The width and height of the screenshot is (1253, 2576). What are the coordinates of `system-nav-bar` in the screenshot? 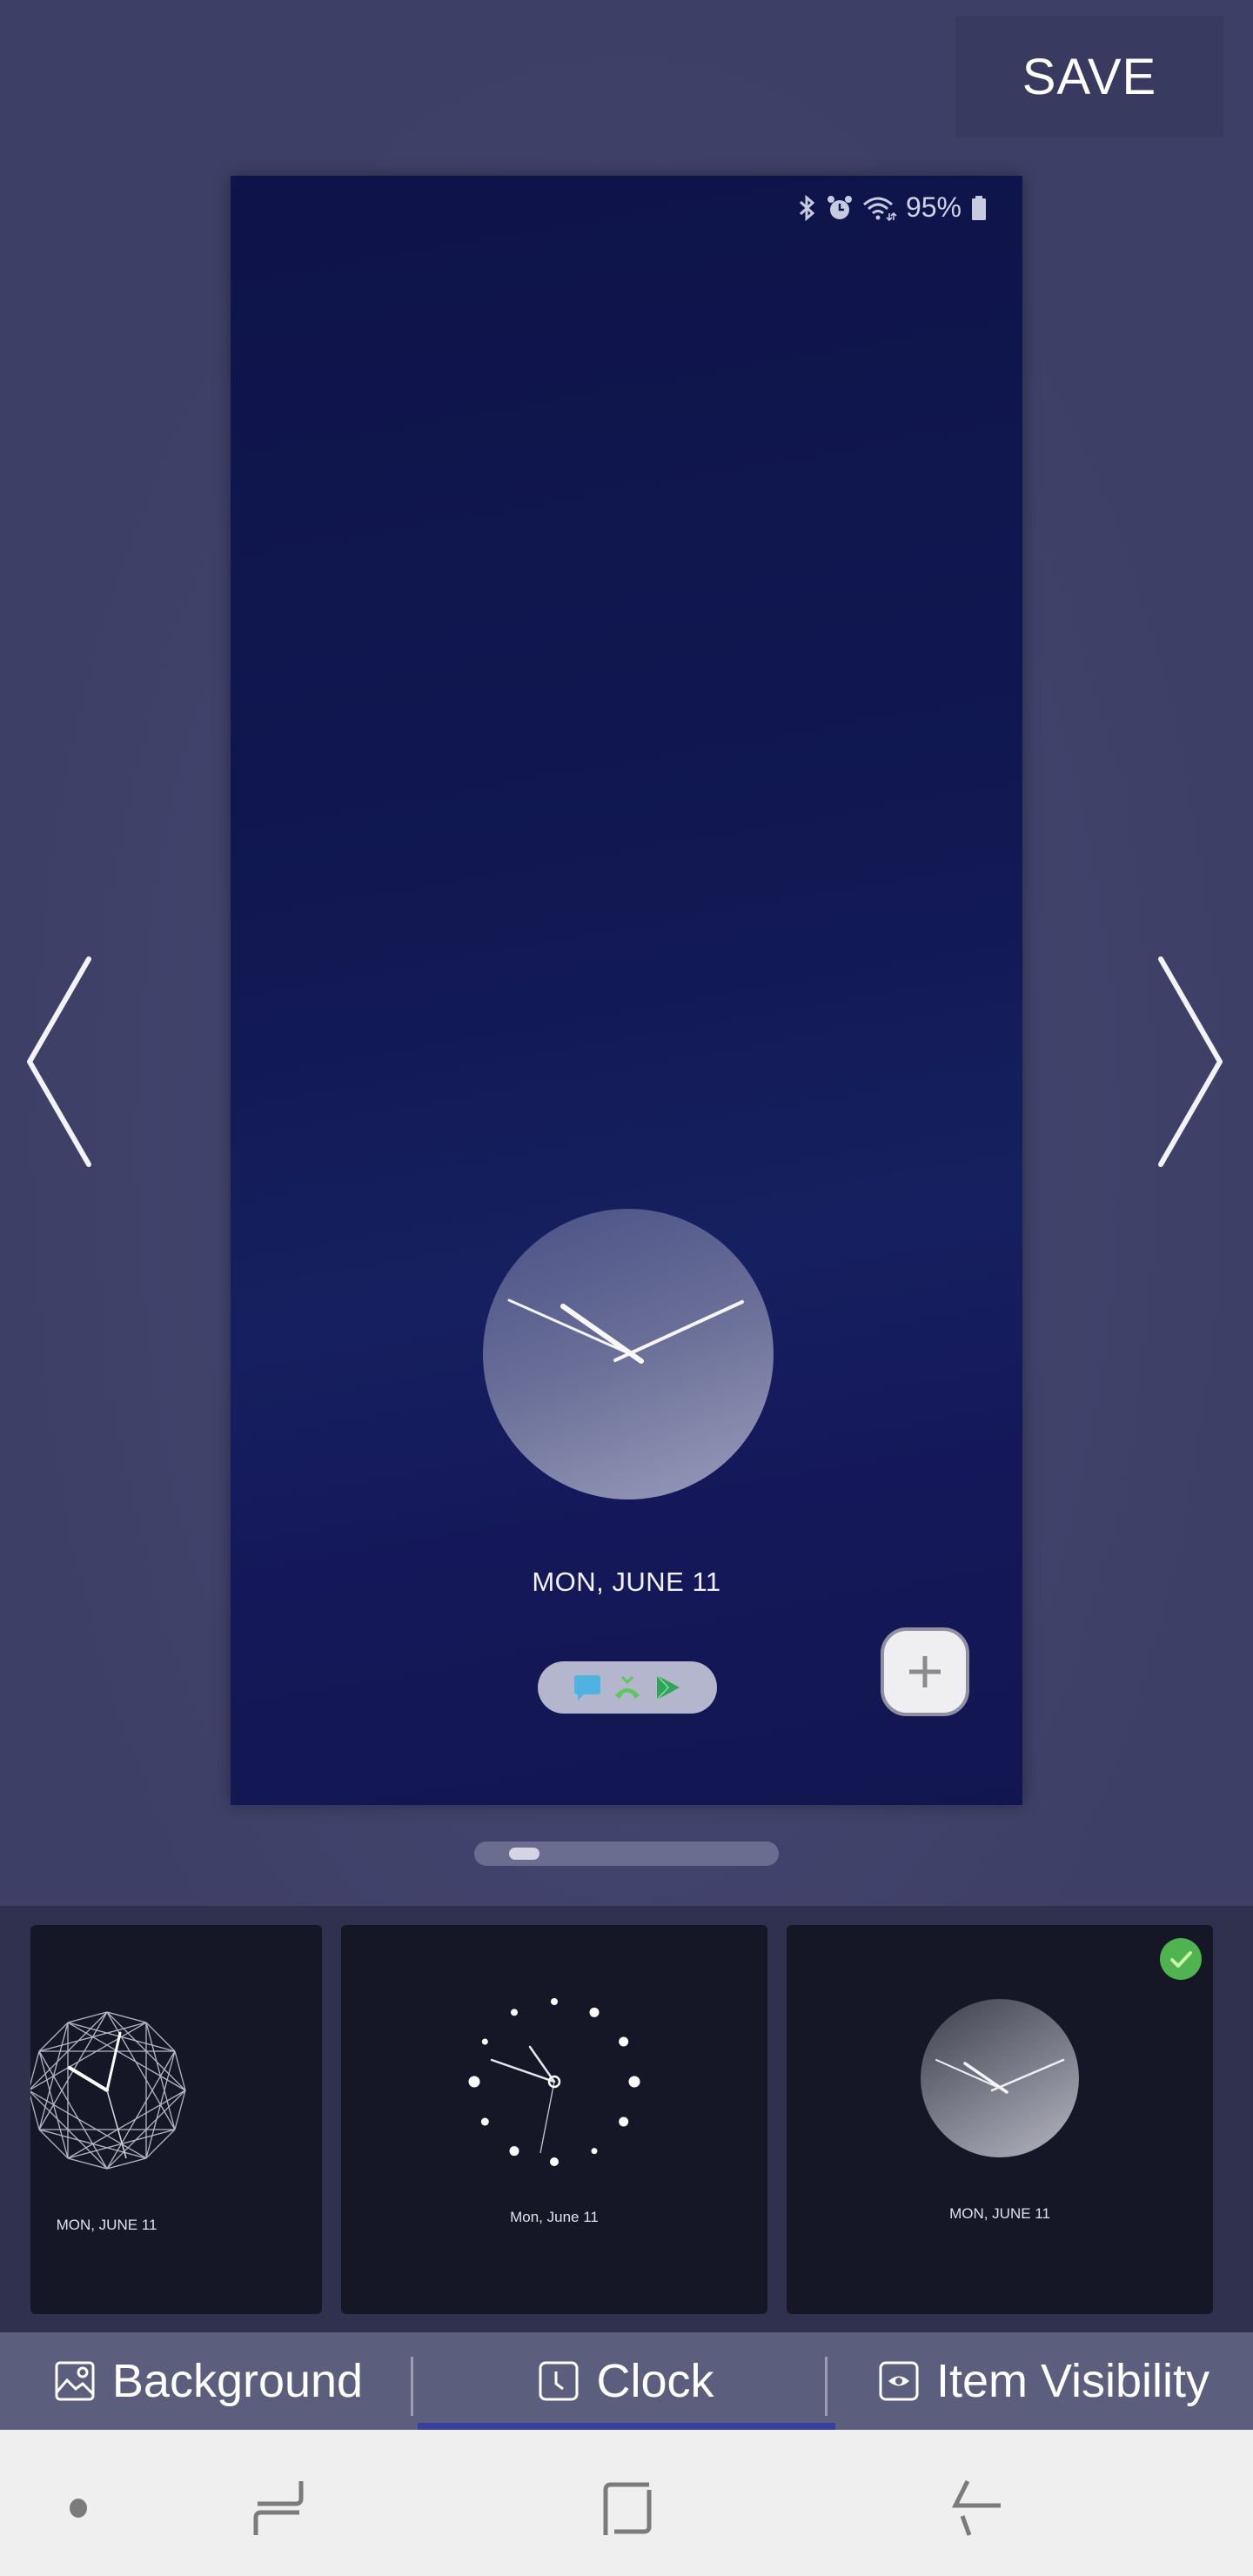 It's located at (626, 2503).